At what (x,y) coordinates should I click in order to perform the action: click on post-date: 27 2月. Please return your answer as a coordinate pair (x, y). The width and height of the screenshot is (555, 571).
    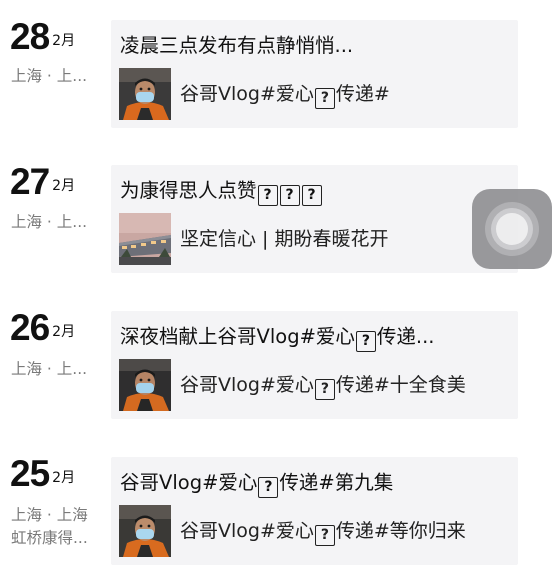
    Looking at the image, I should click on (42, 182).